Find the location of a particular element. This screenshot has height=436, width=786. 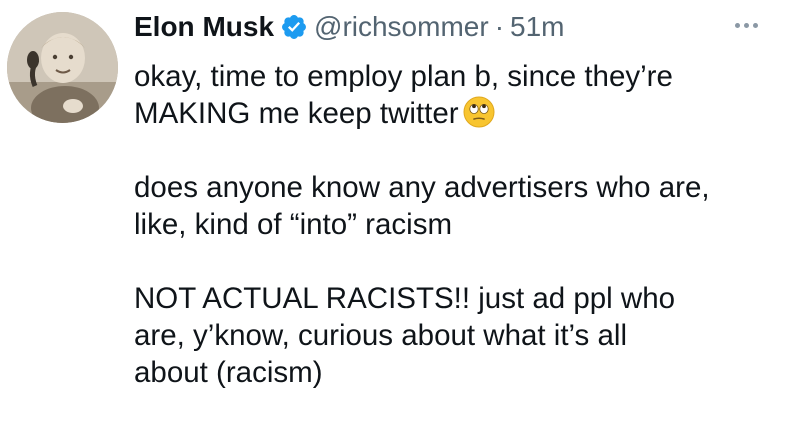

avatar is located at coordinates (62, 67).